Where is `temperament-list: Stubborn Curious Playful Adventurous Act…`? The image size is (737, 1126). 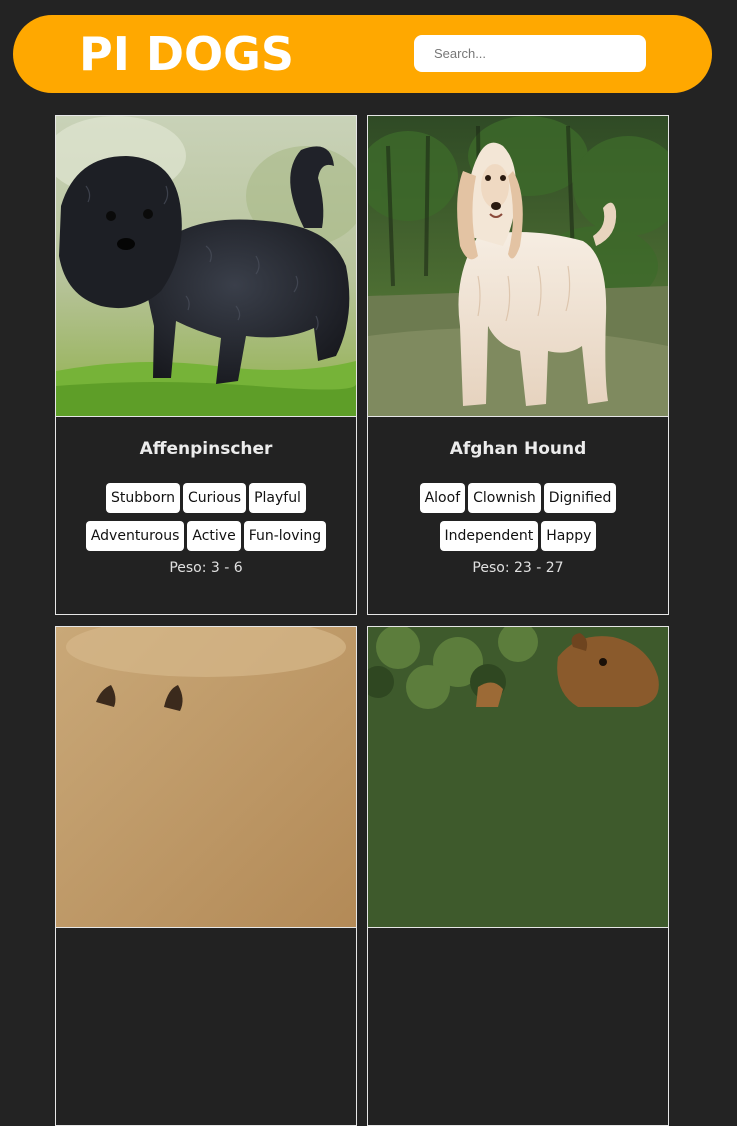 temperament-list: Stubborn Curious Playful Adventurous Act… is located at coordinates (206, 517).